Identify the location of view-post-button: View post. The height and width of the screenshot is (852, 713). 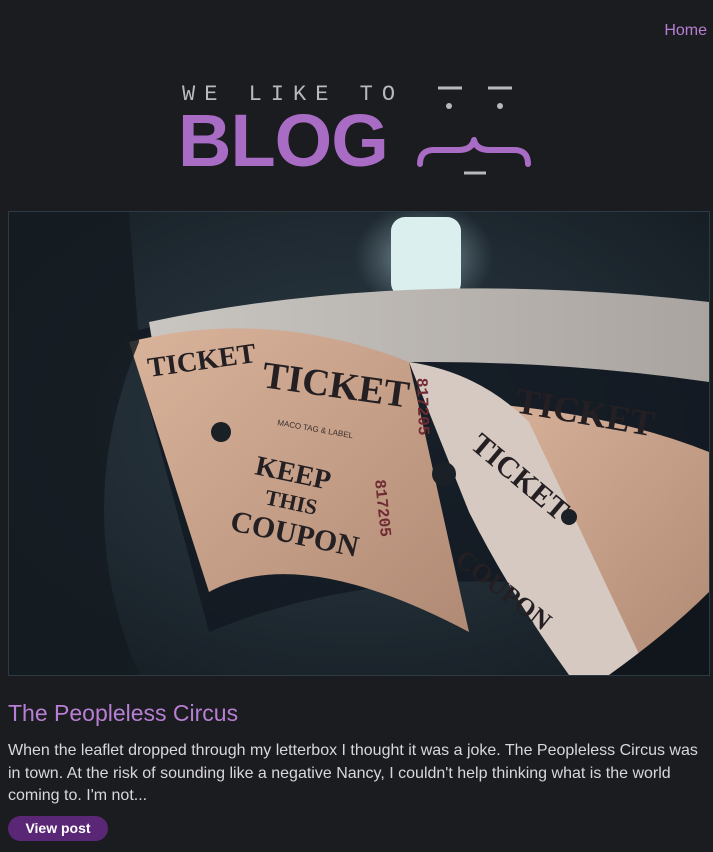
(58, 828).